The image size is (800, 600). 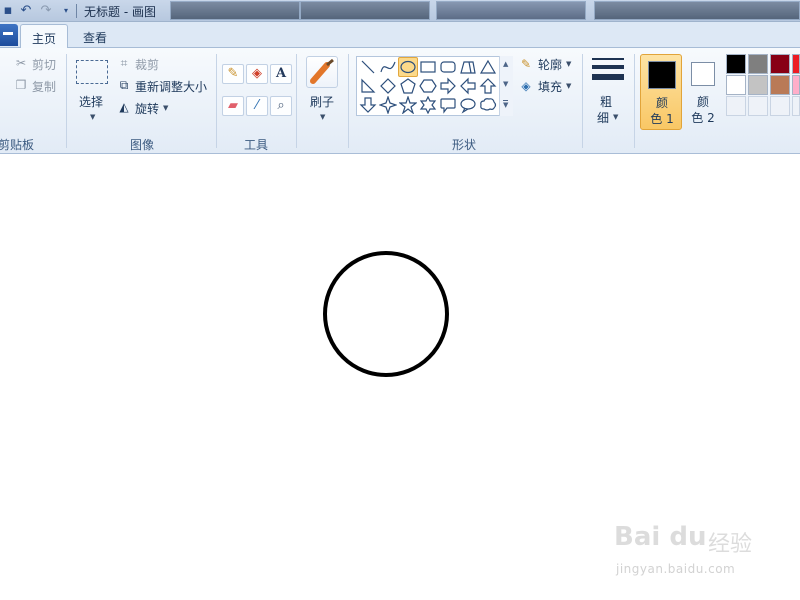 I want to click on brush-icon, so click(x=322, y=72).